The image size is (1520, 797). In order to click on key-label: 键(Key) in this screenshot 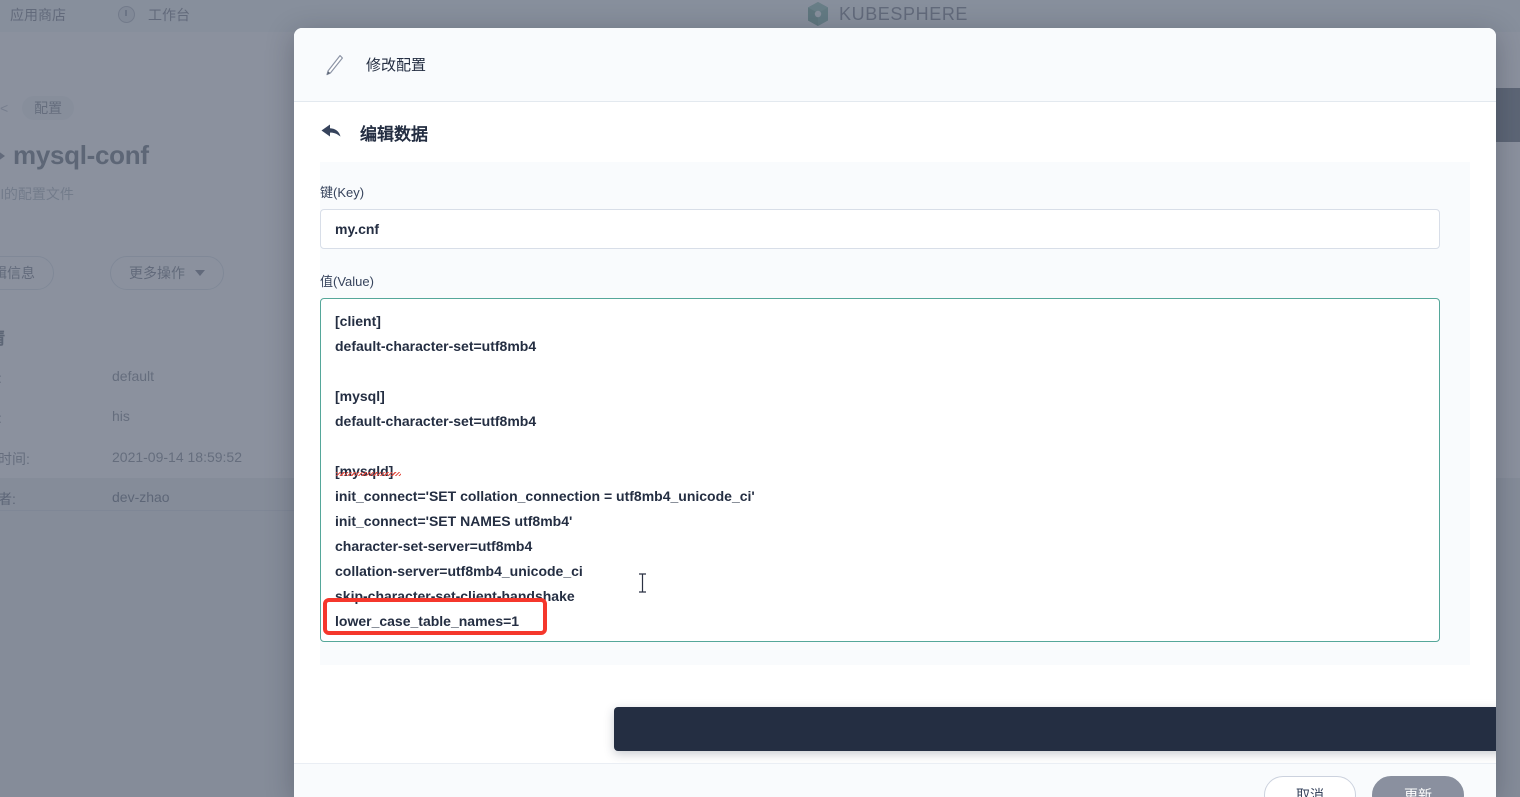, I will do `click(342, 192)`.